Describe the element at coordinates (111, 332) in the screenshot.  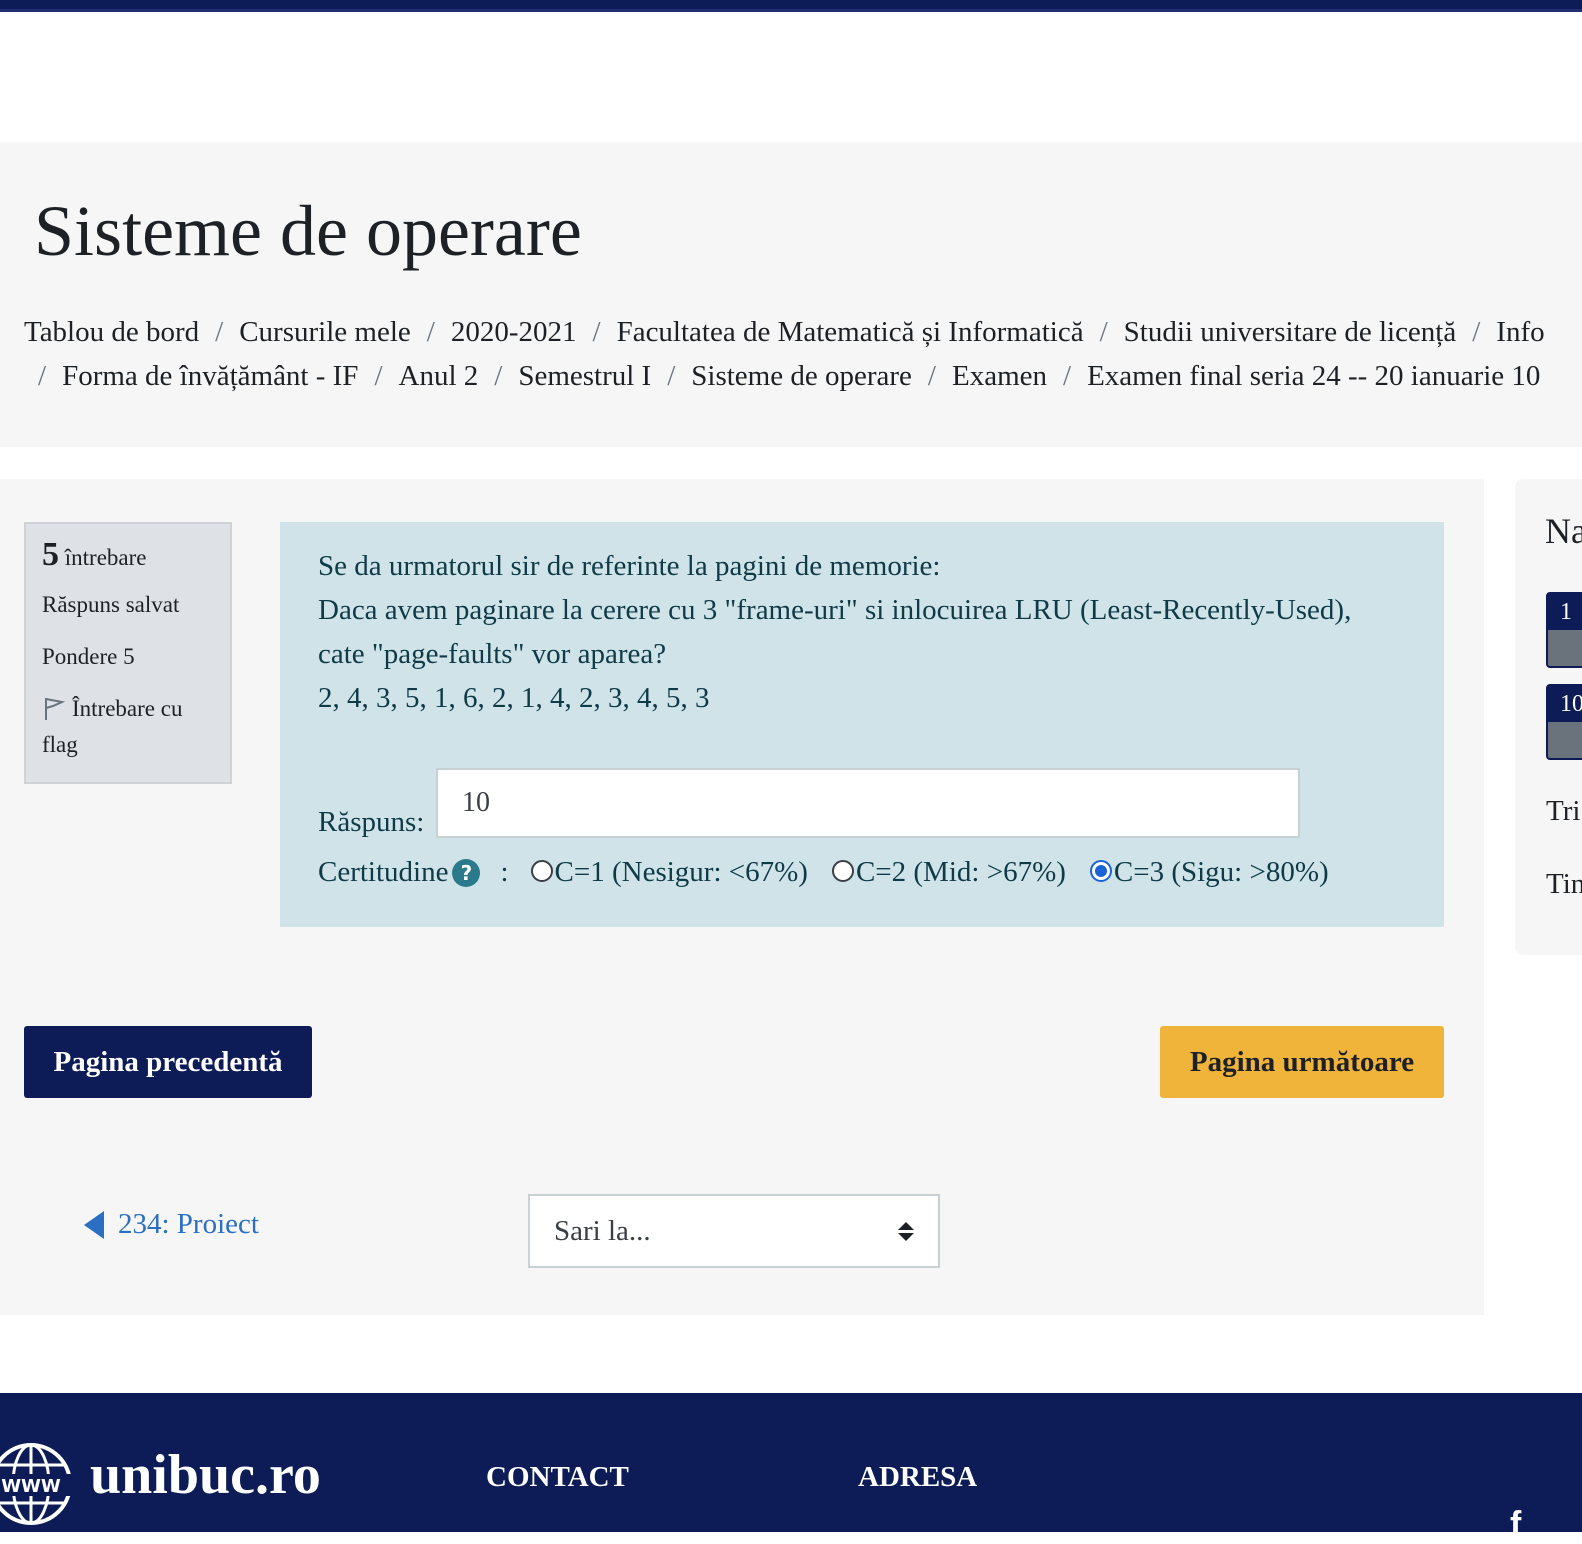
I see `breadcrumb-item-dashboard: Tablou de bord` at that location.